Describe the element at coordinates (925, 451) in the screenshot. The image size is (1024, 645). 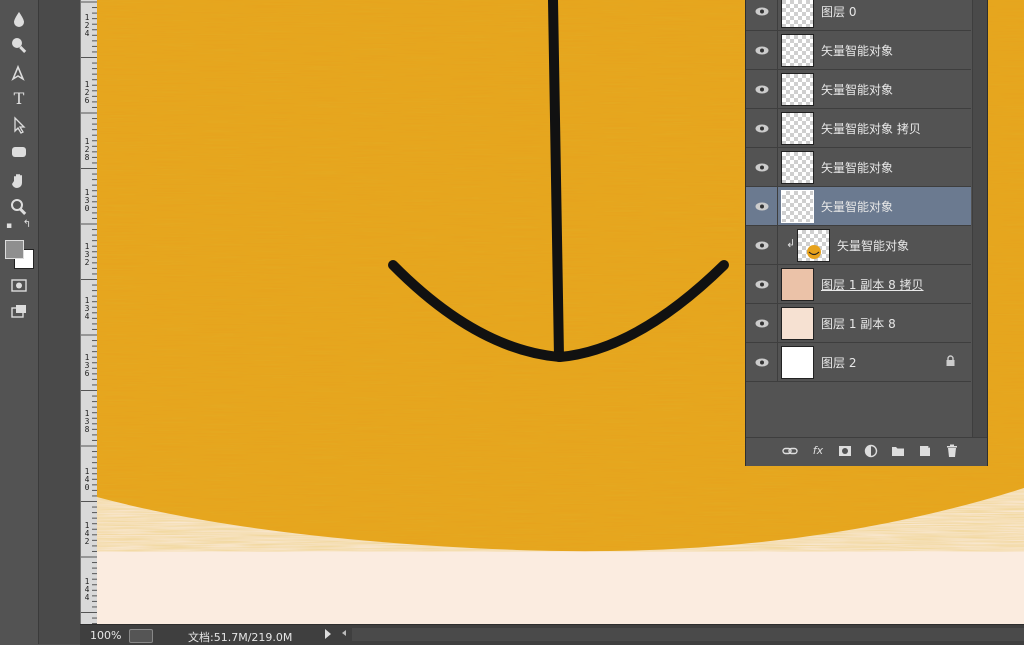
I see `new-layer-icon` at that location.